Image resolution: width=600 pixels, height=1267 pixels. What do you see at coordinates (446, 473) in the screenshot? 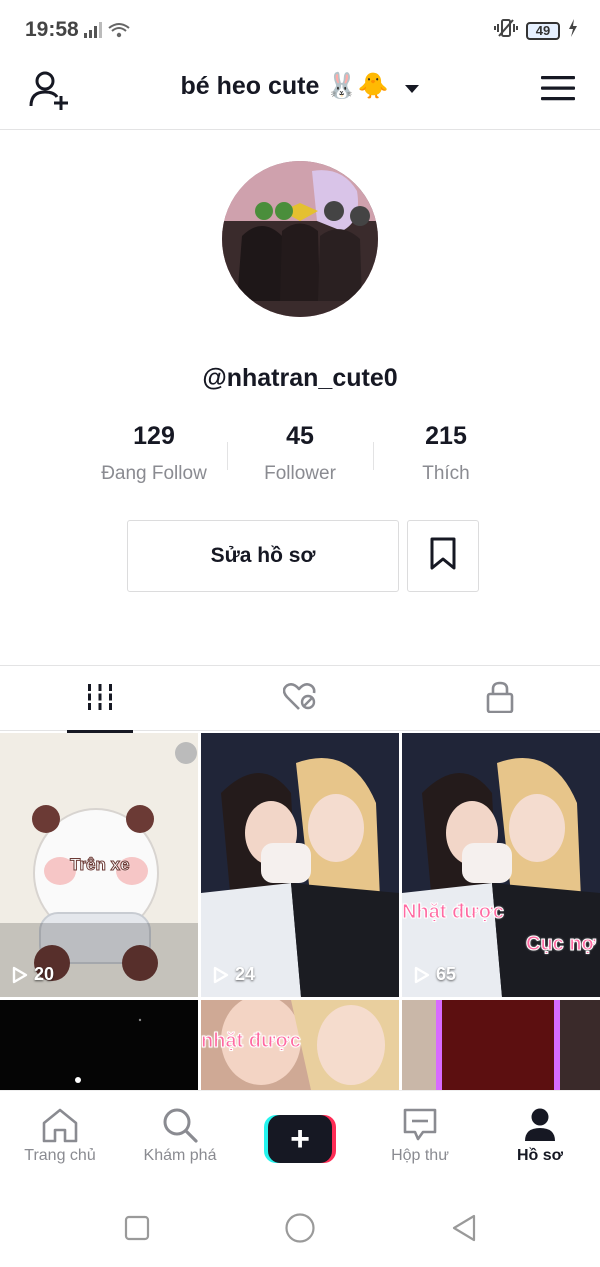
I see `likes-label: Thích` at bounding box center [446, 473].